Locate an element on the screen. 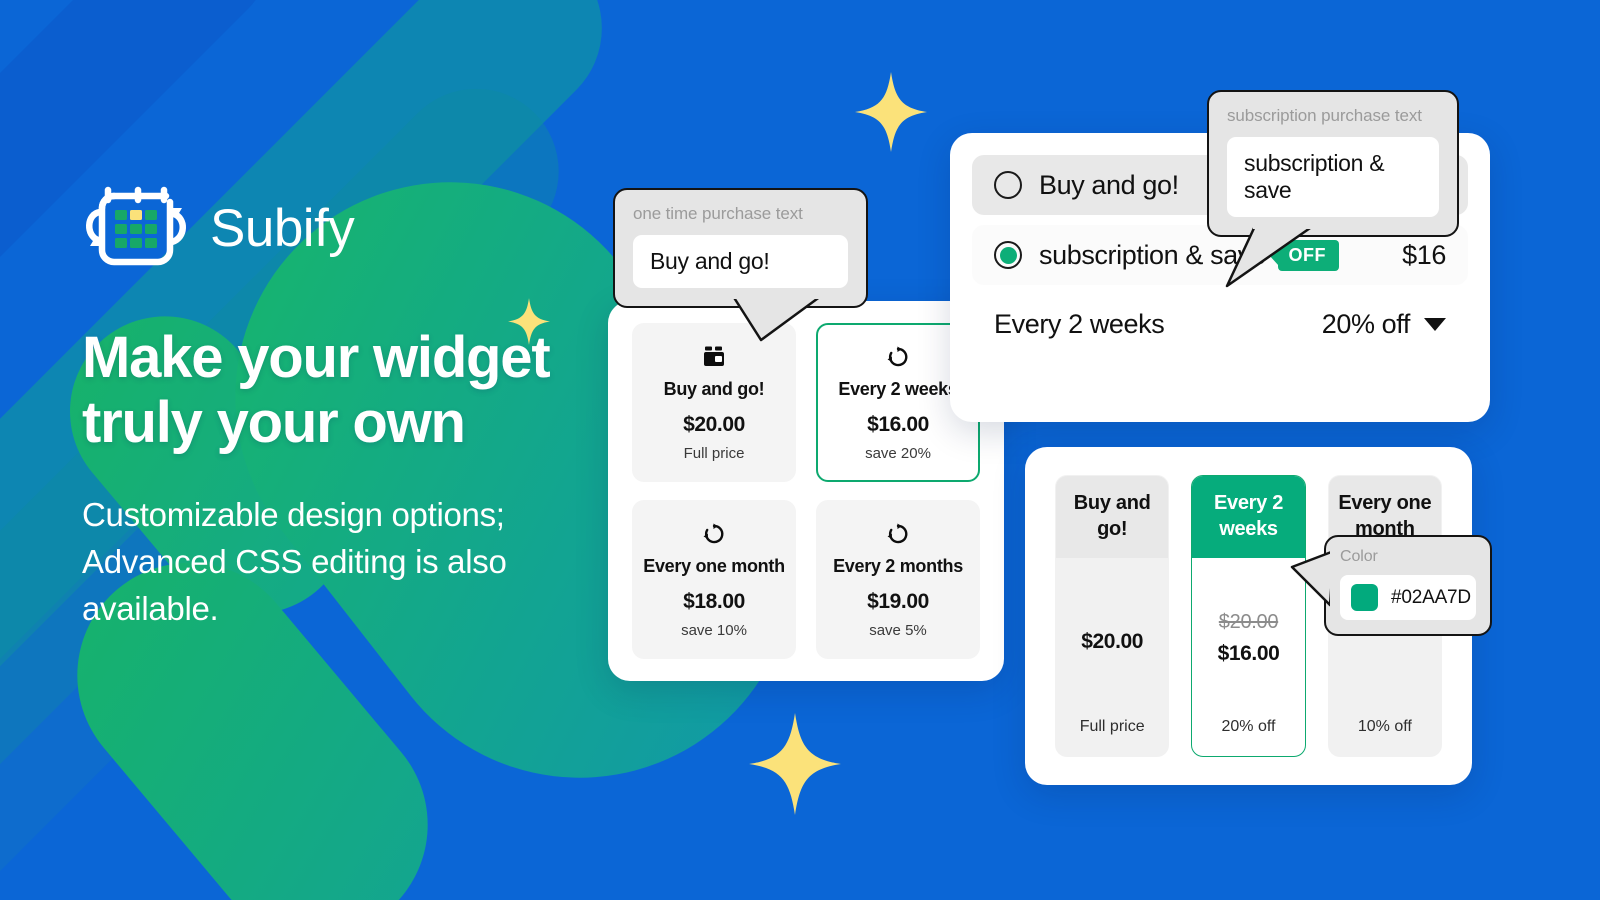  radio-checked-icon is located at coordinates (1008, 255).